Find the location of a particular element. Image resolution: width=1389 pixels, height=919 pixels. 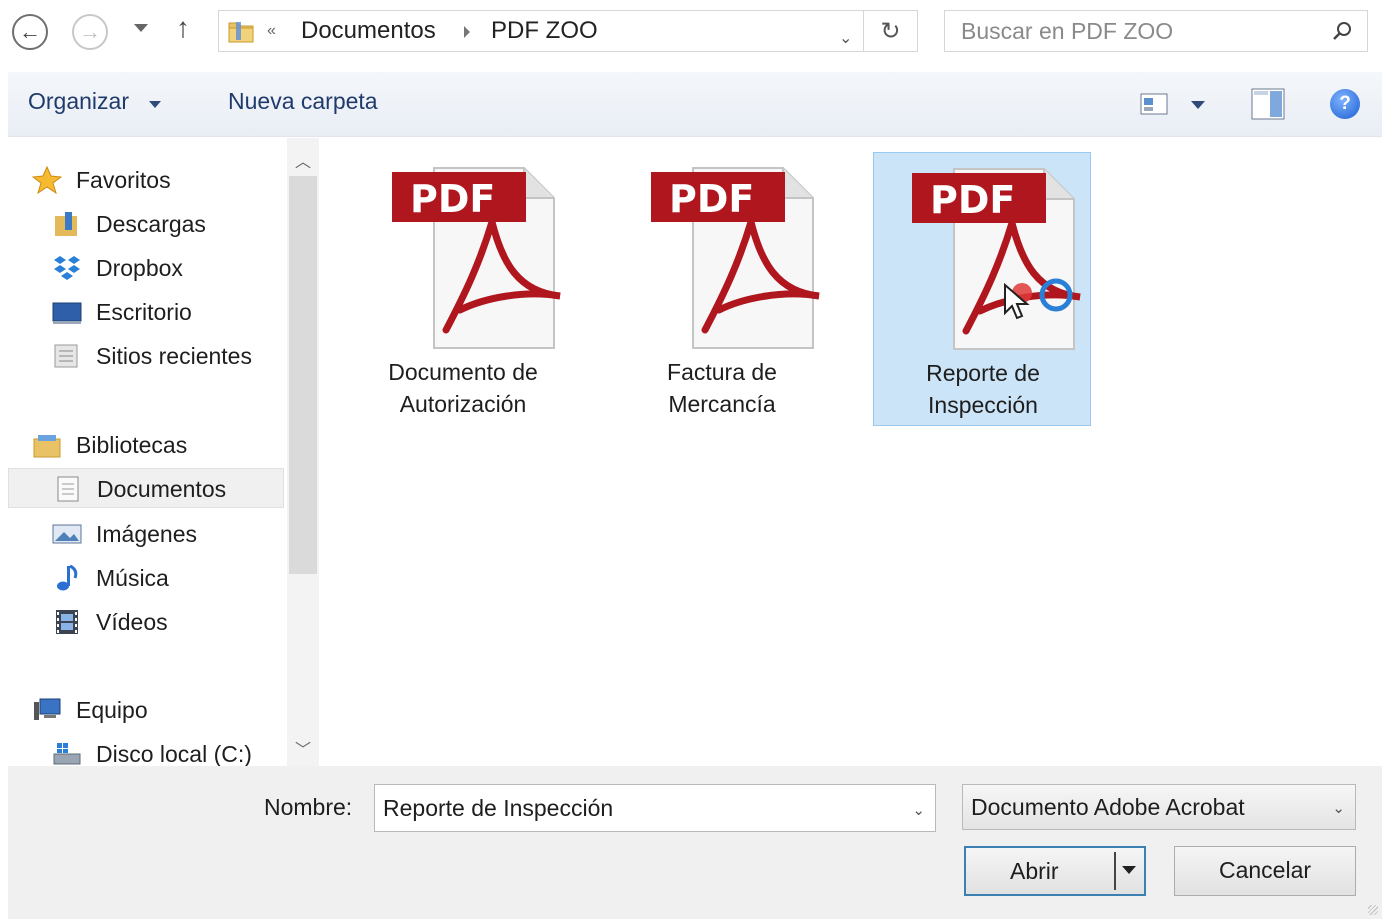

file-type-select: Documento Adobe Acrobat ⌄ is located at coordinates (1159, 807).